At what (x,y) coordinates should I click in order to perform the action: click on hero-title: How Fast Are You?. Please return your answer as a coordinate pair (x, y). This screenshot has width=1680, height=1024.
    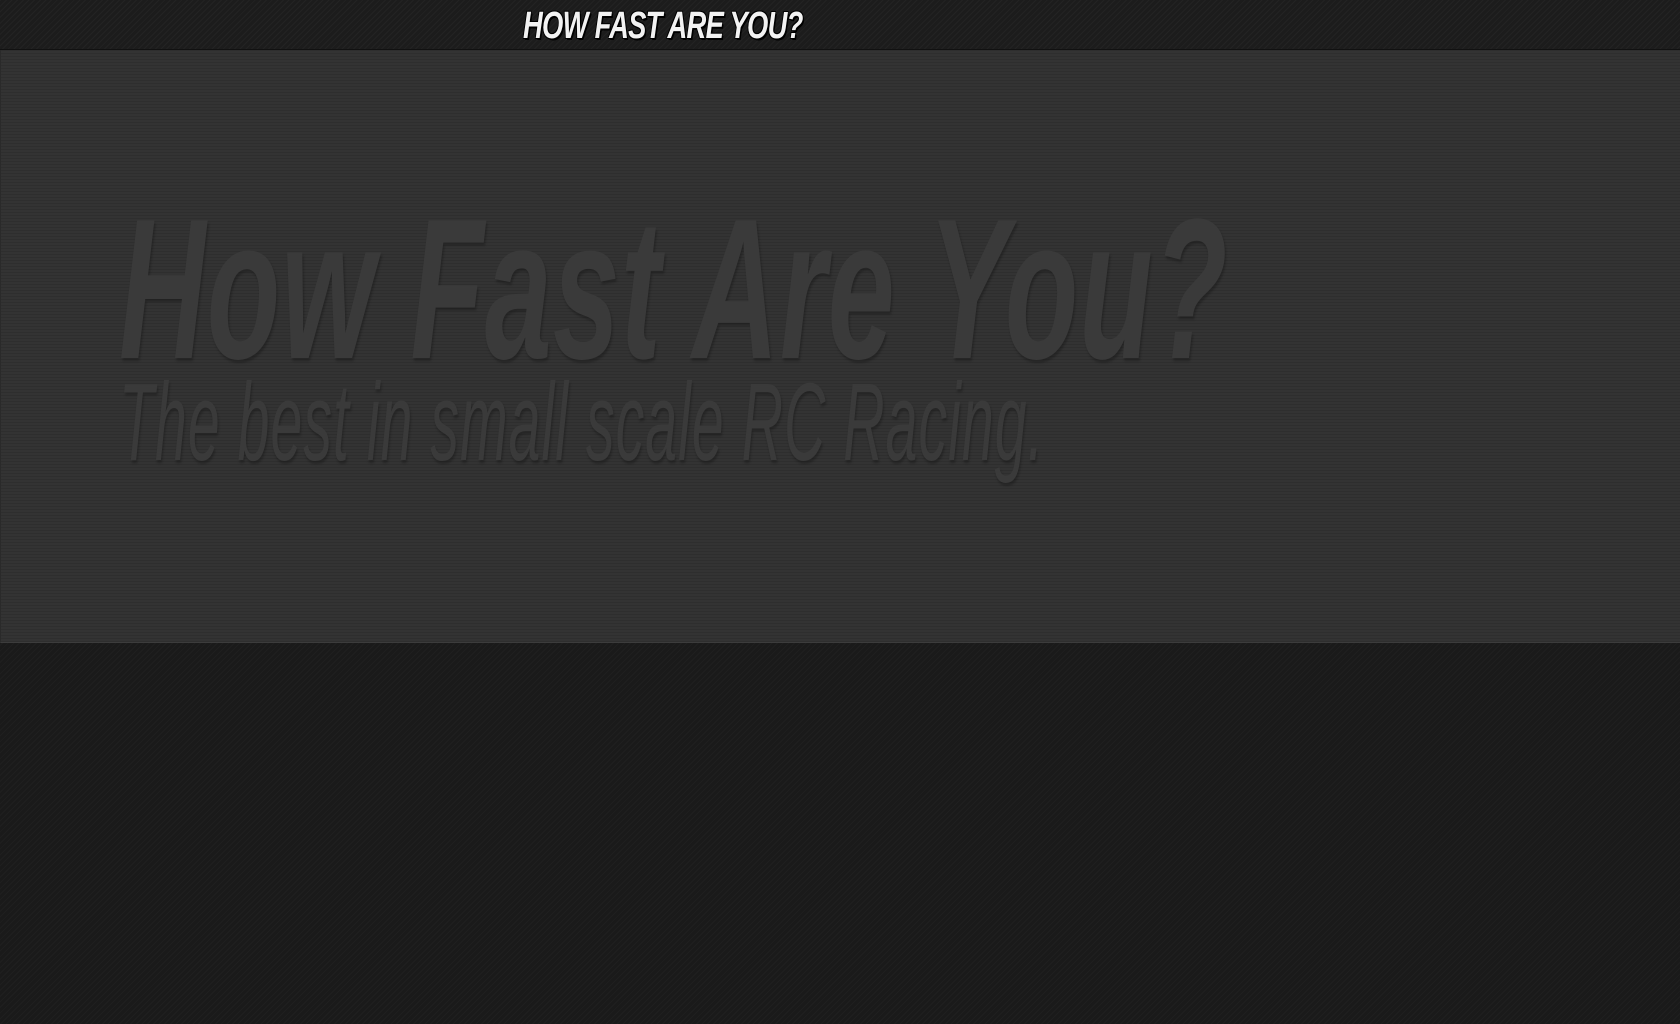
    Looking at the image, I should click on (674, 289).